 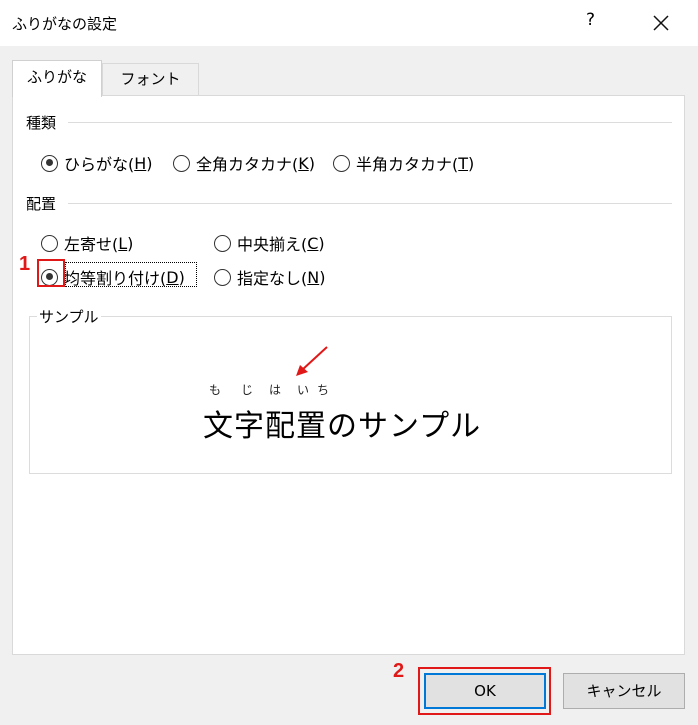 What do you see at coordinates (342, 426) in the screenshot?
I see `sample-text: 文字配置のサンプル` at bounding box center [342, 426].